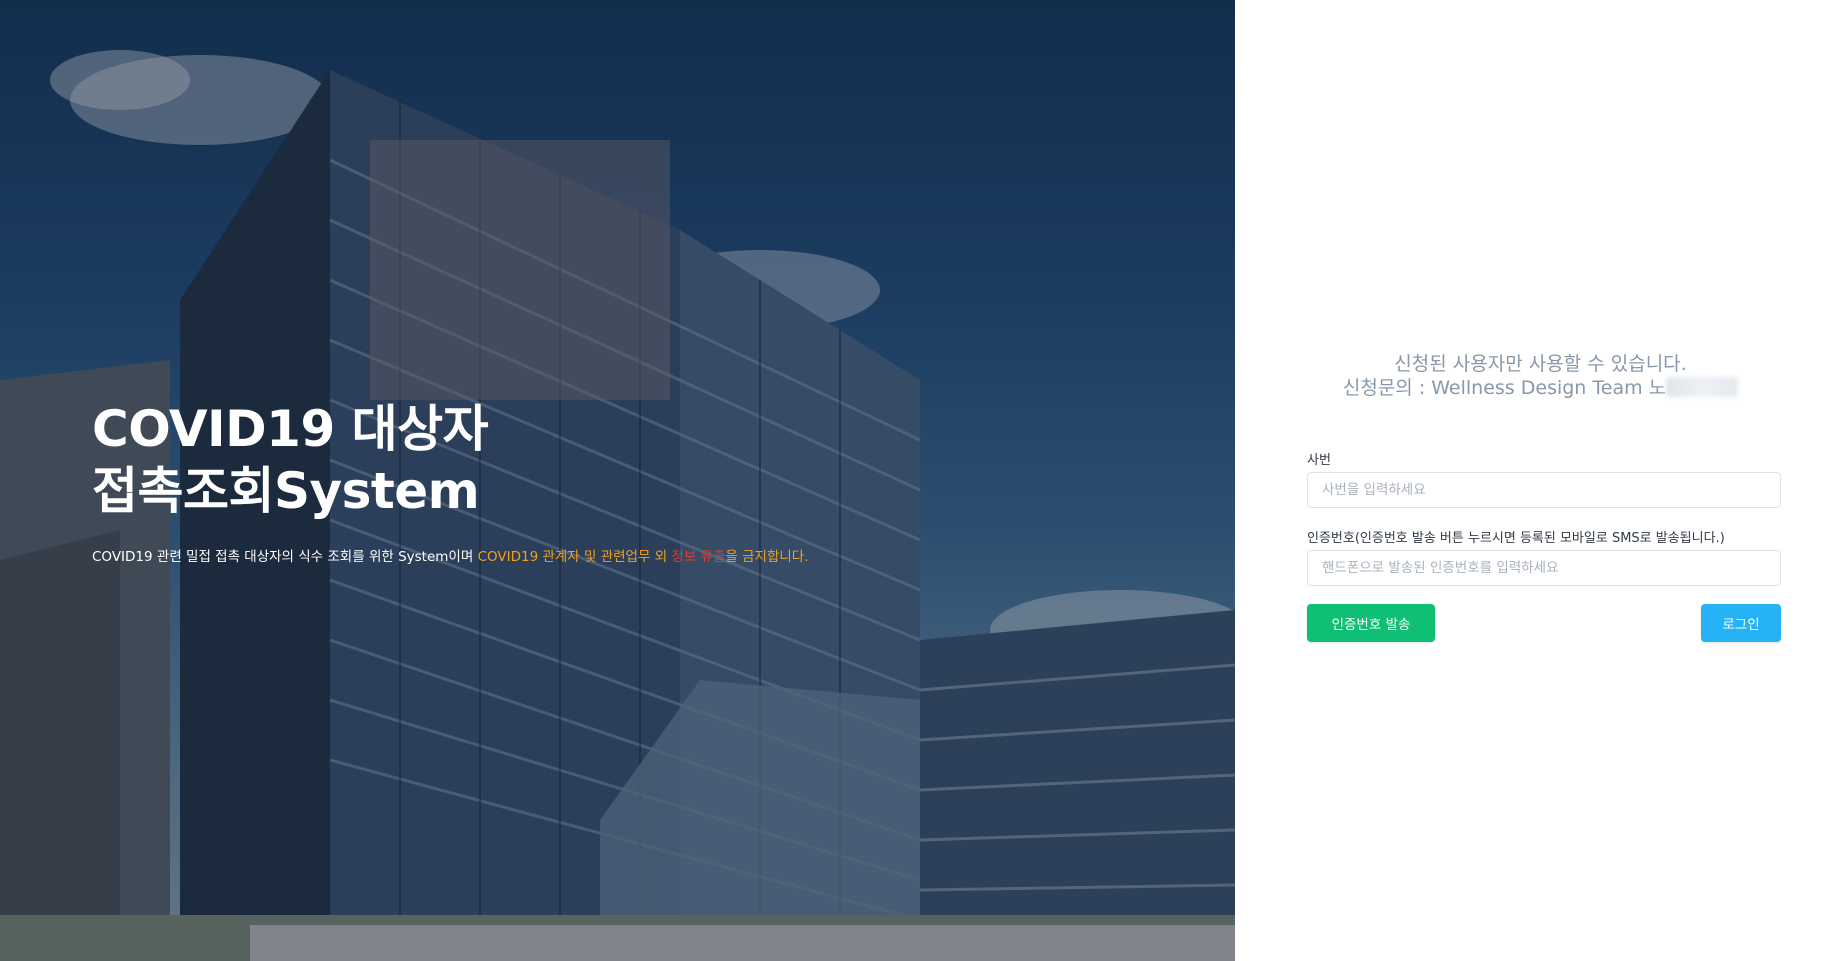 This screenshot has height=961, width=1846. I want to click on employee-id-label: 사번, so click(1319, 460).